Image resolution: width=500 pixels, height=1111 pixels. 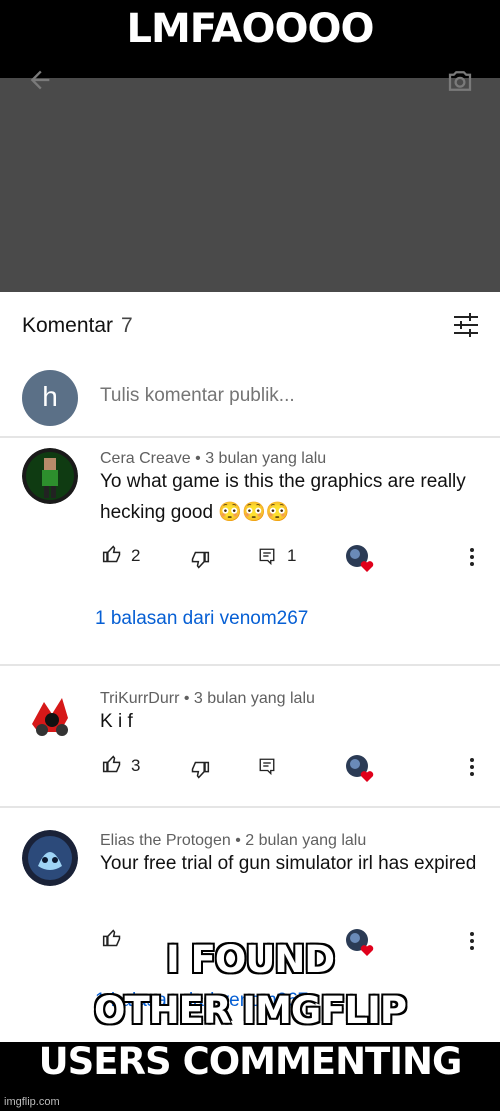 I want to click on sort-filter-icon, so click(x=466, y=325).